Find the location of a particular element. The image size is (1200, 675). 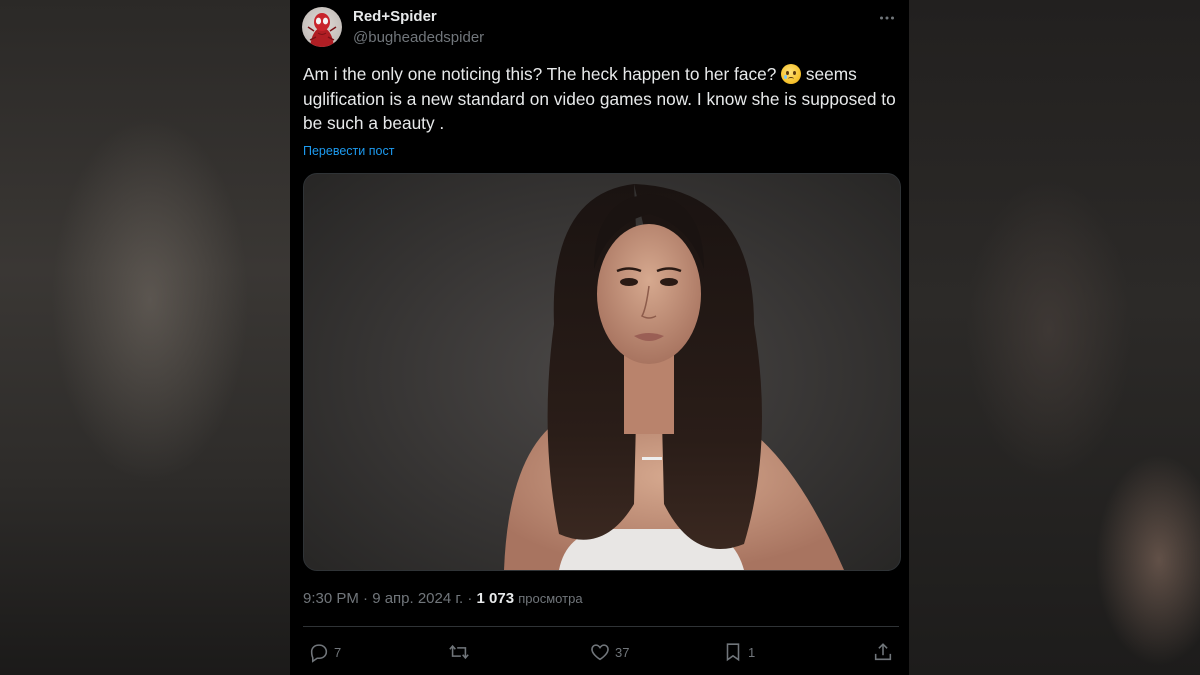

actions-bar: 7 37 1 is located at coordinates (601, 652).